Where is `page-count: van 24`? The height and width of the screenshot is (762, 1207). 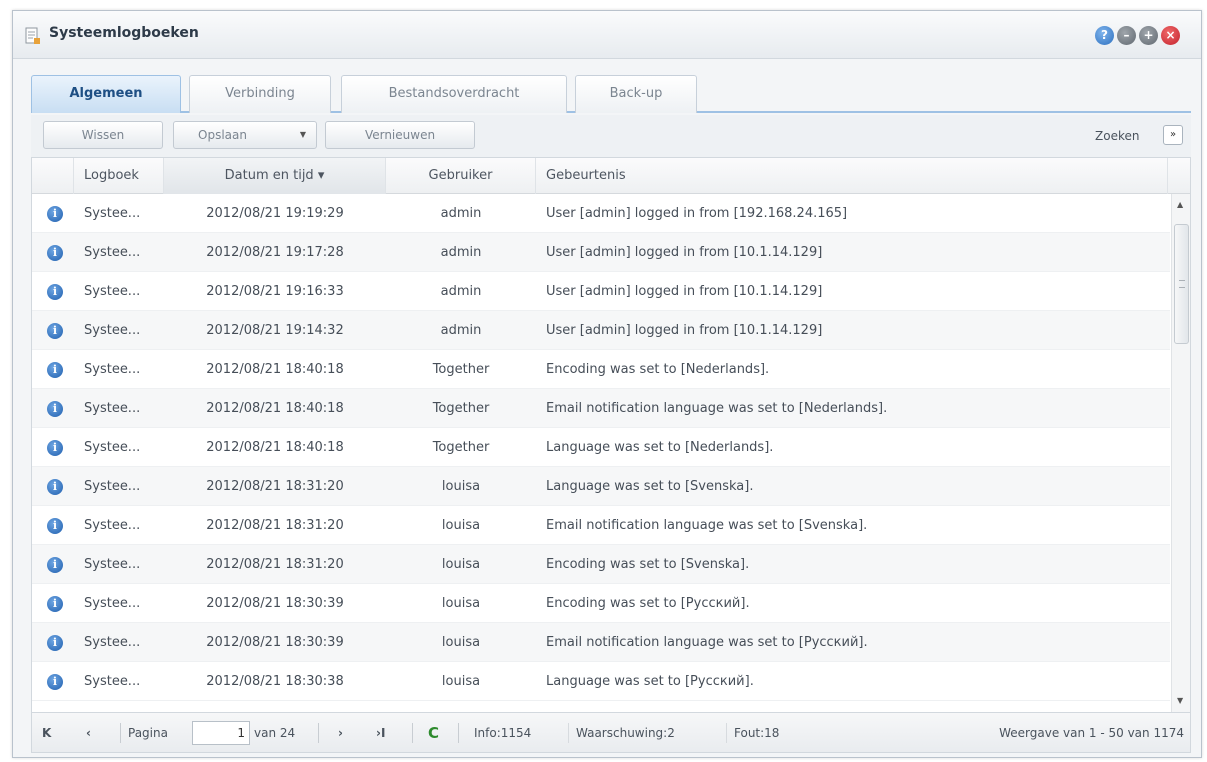
page-count: van 24 is located at coordinates (275, 733).